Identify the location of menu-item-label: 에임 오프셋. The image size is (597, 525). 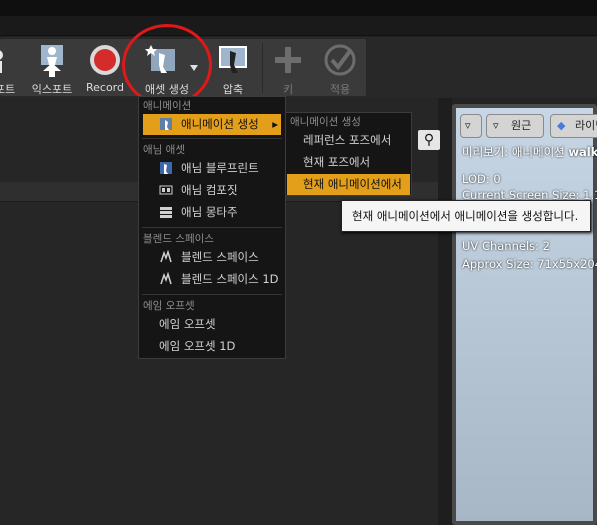
(187, 324).